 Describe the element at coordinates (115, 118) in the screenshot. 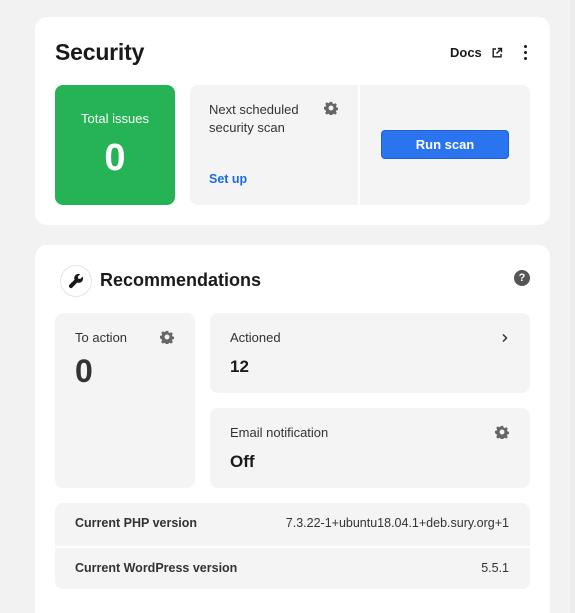

I see `total-issues-label: Total issues` at that location.